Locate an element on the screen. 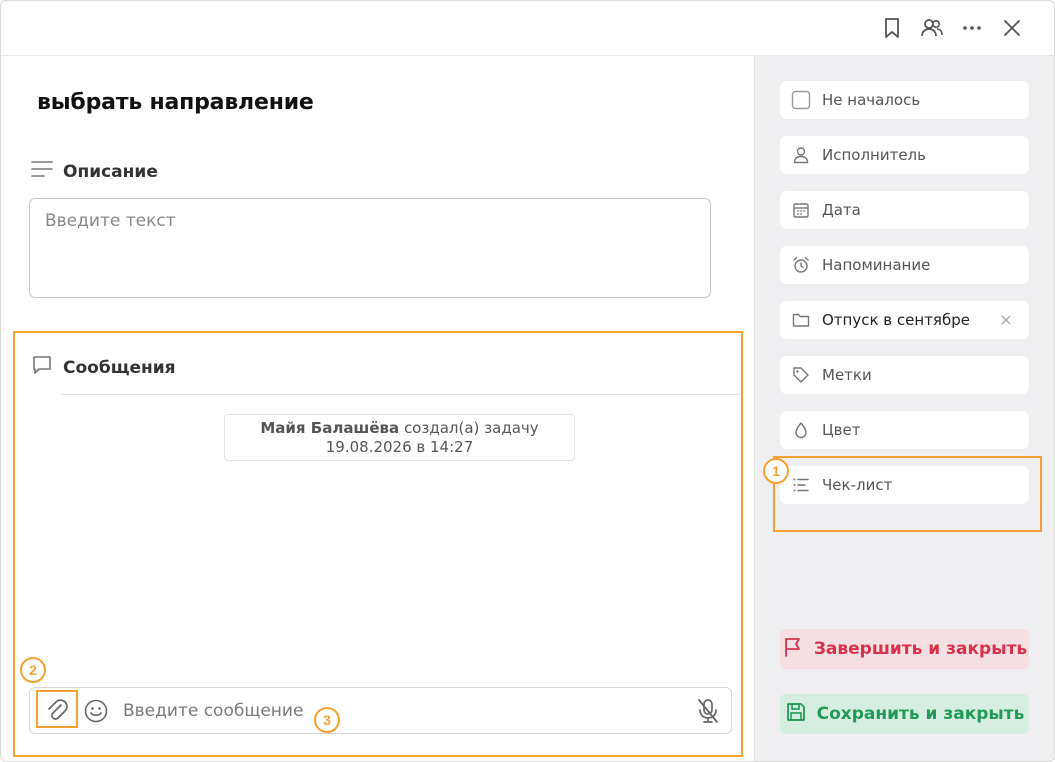 The image size is (1055, 762). task-title: выбрать направление is located at coordinates (175, 102).